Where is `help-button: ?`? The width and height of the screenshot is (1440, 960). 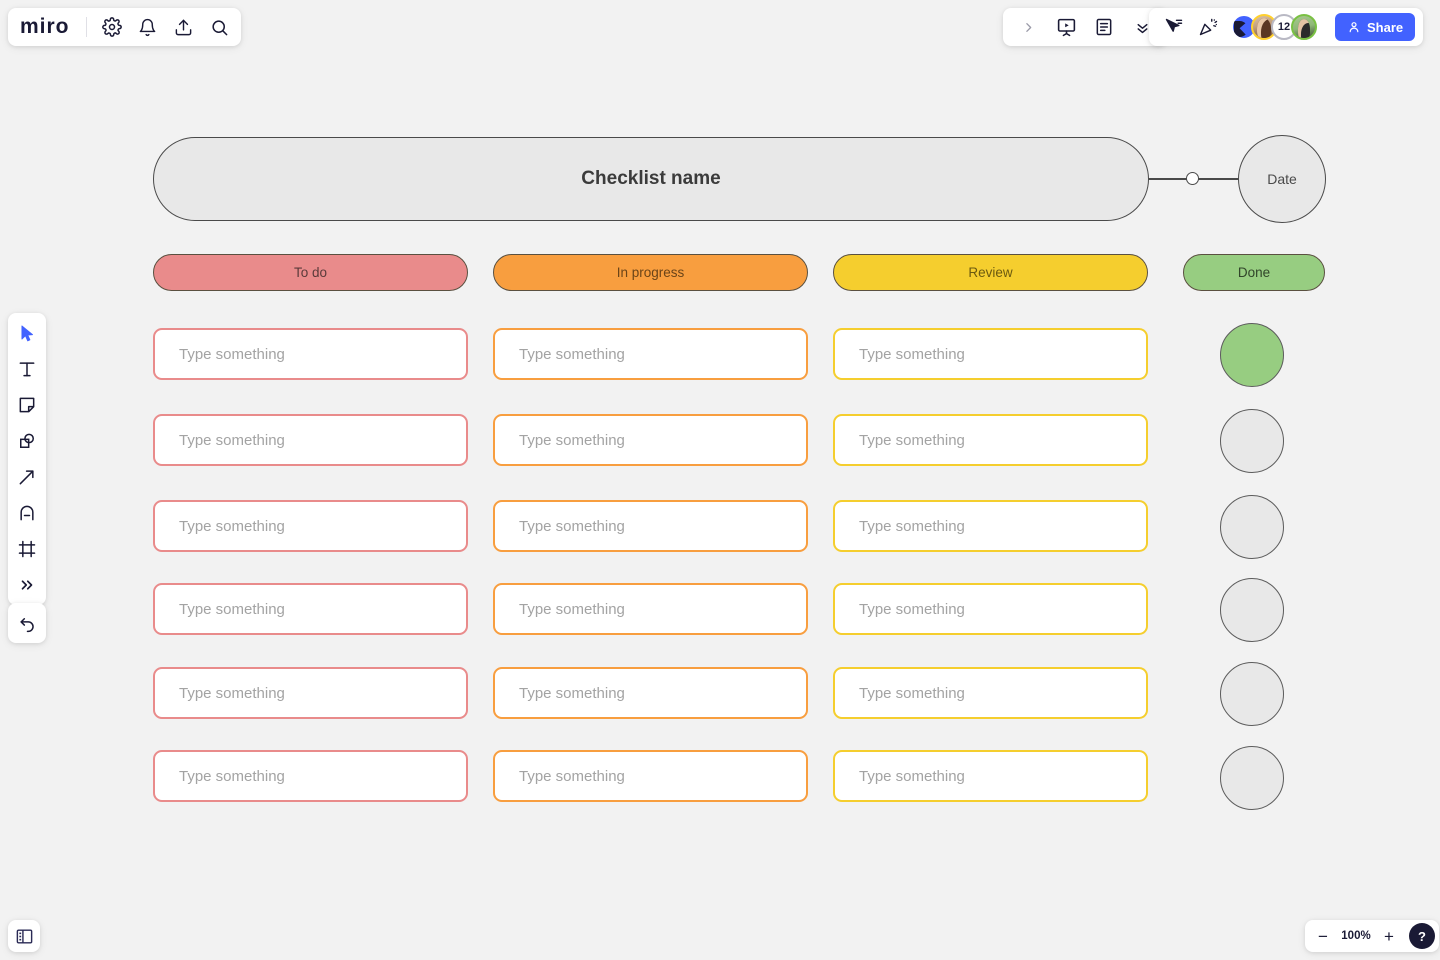 help-button: ? is located at coordinates (1422, 936).